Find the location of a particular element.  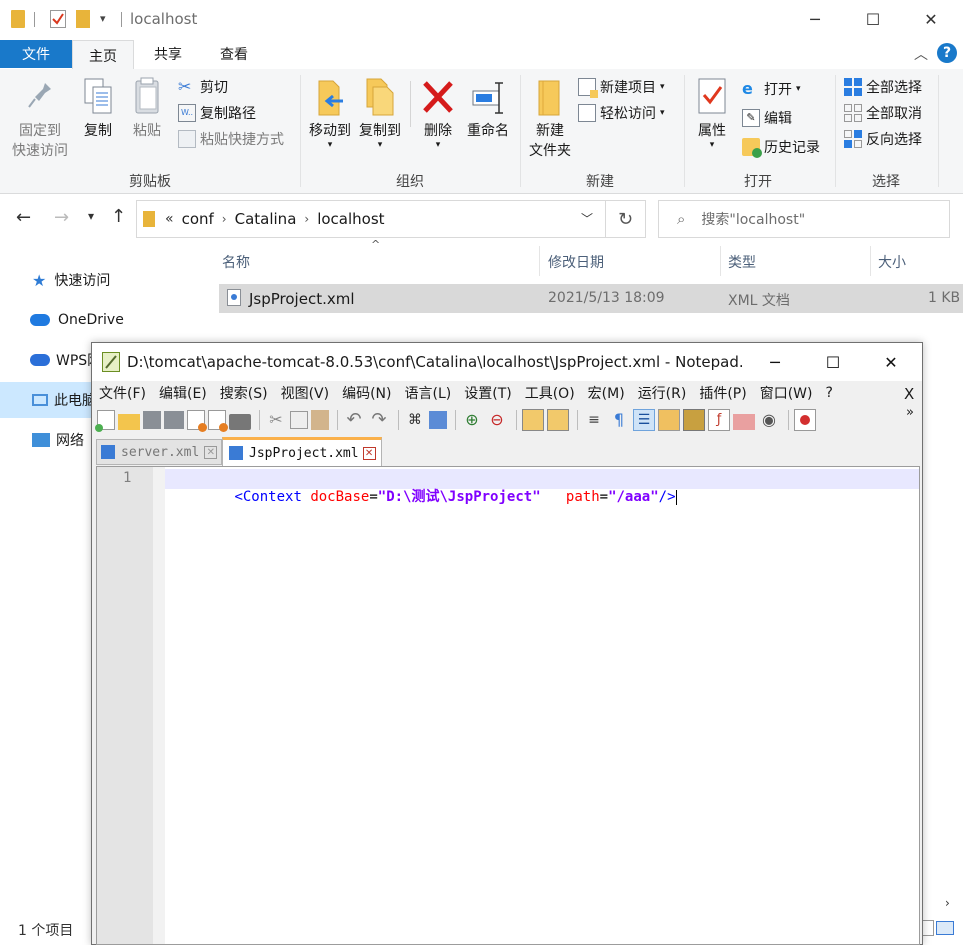

customize-qat-icon: ▾ is located at coordinates (103, 18).